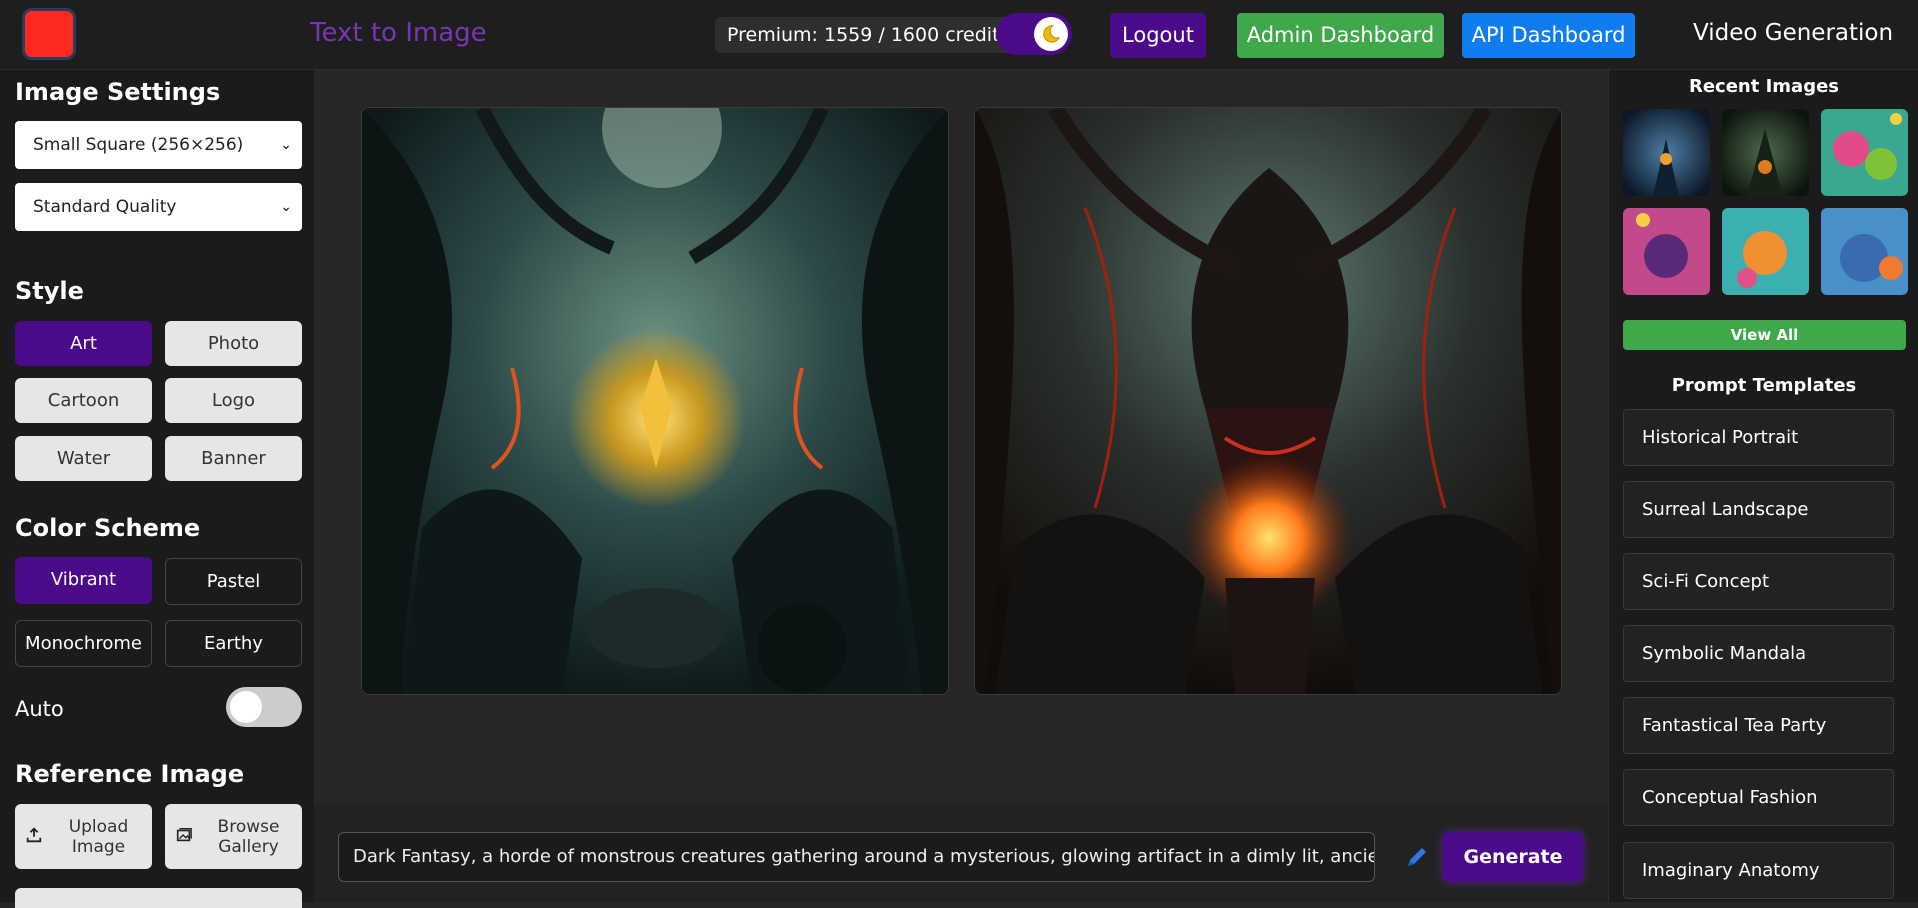 The image size is (1918, 908). What do you see at coordinates (246, 707) in the screenshot?
I see `toggle-knob` at bounding box center [246, 707].